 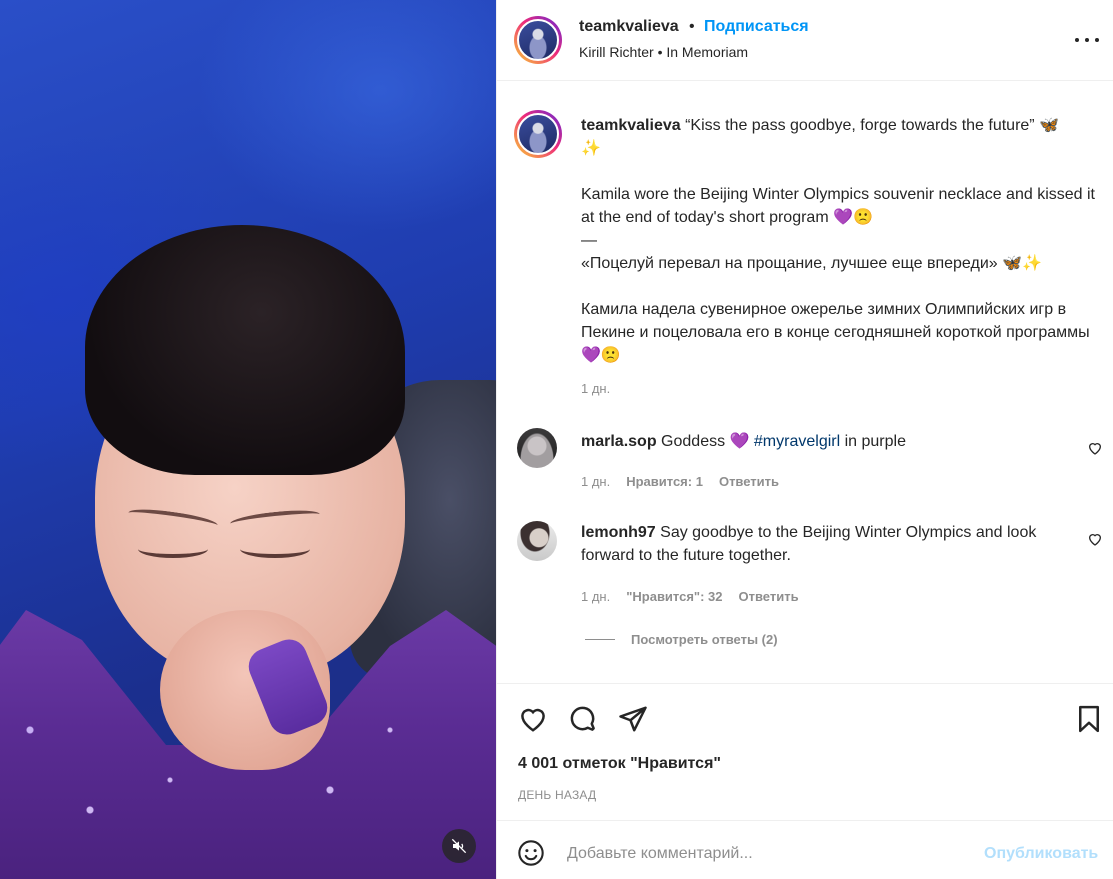 What do you see at coordinates (557, 795) in the screenshot?
I see `post-date: ДЕНЬ НАЗАД` at bounding box center [557, 795].